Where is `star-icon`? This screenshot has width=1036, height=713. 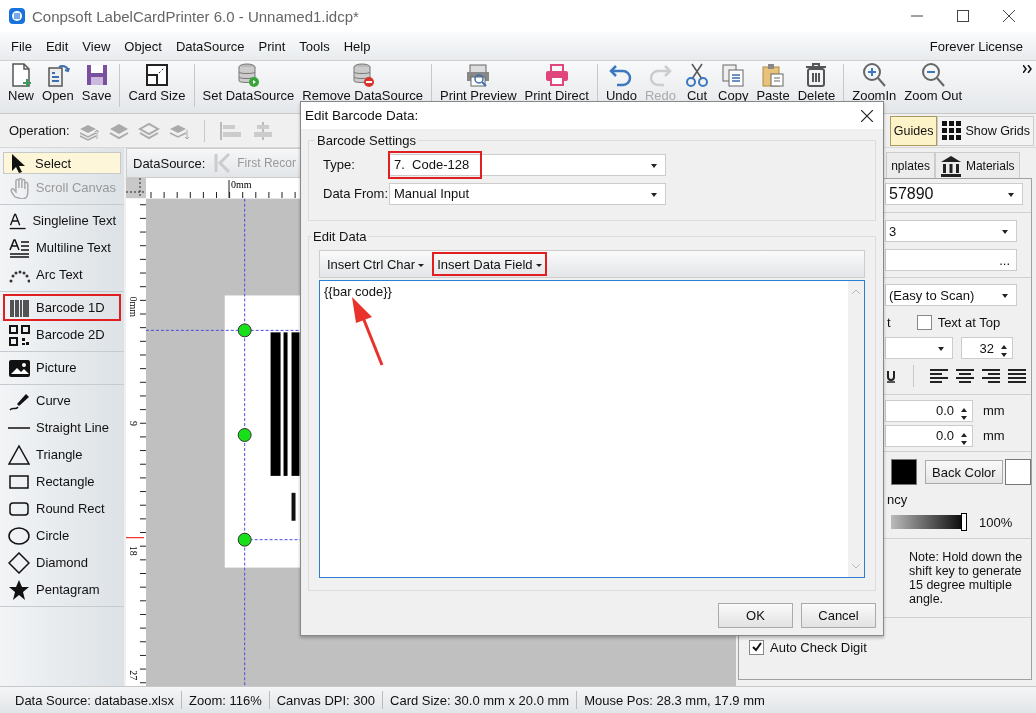 star-icon is located at coordinates (19, 589).